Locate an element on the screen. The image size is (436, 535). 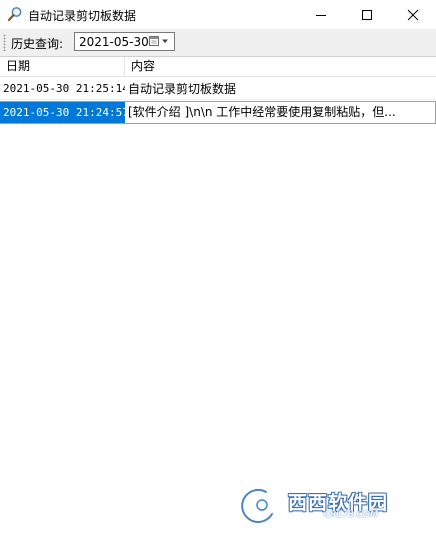
list-header: 日期 内容 is located at coordinates (218, 67).